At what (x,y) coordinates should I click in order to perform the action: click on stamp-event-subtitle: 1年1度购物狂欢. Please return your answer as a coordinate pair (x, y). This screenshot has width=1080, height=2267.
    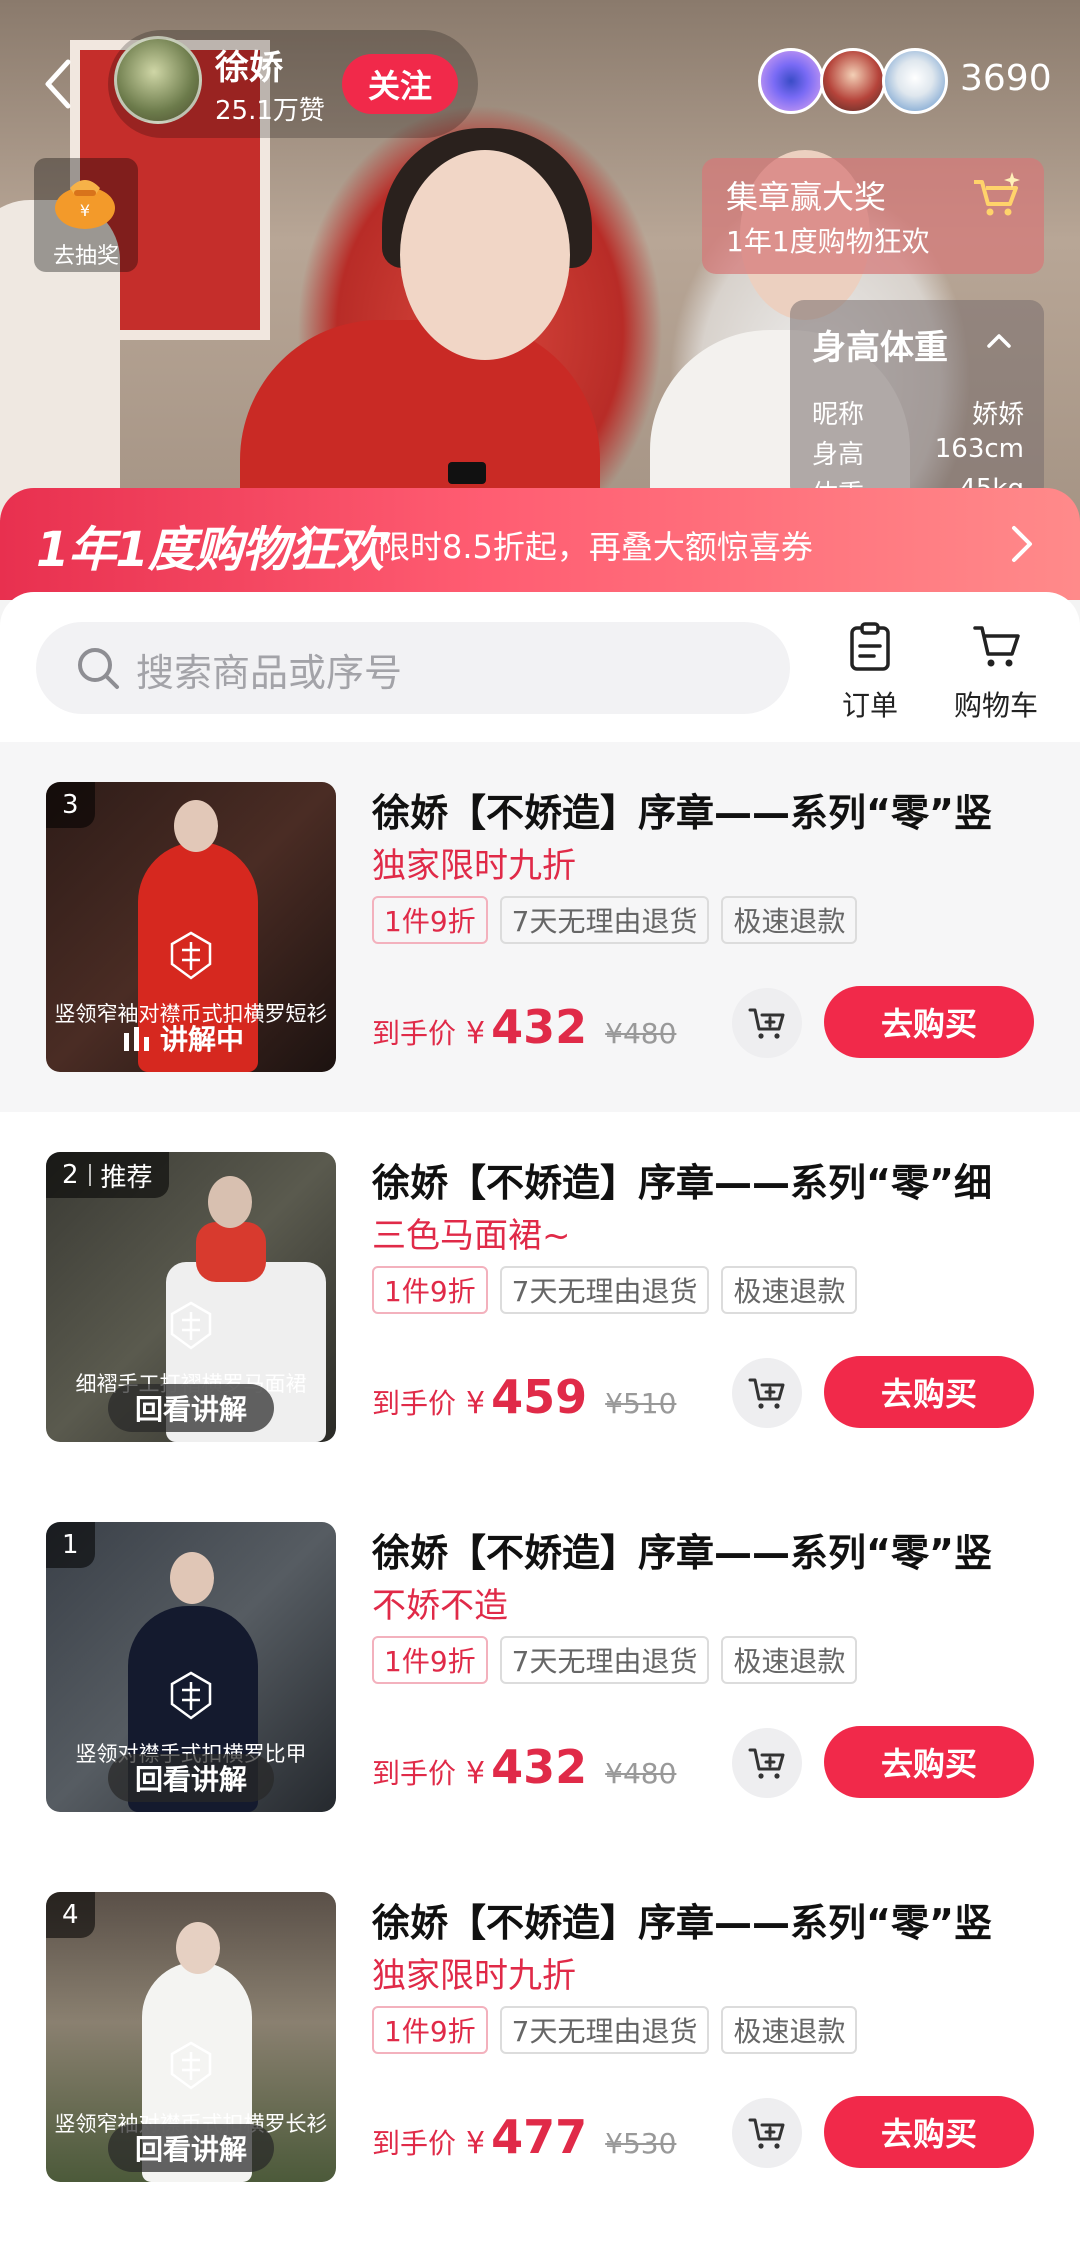
    Looking at the image, I should click on (828, 241).